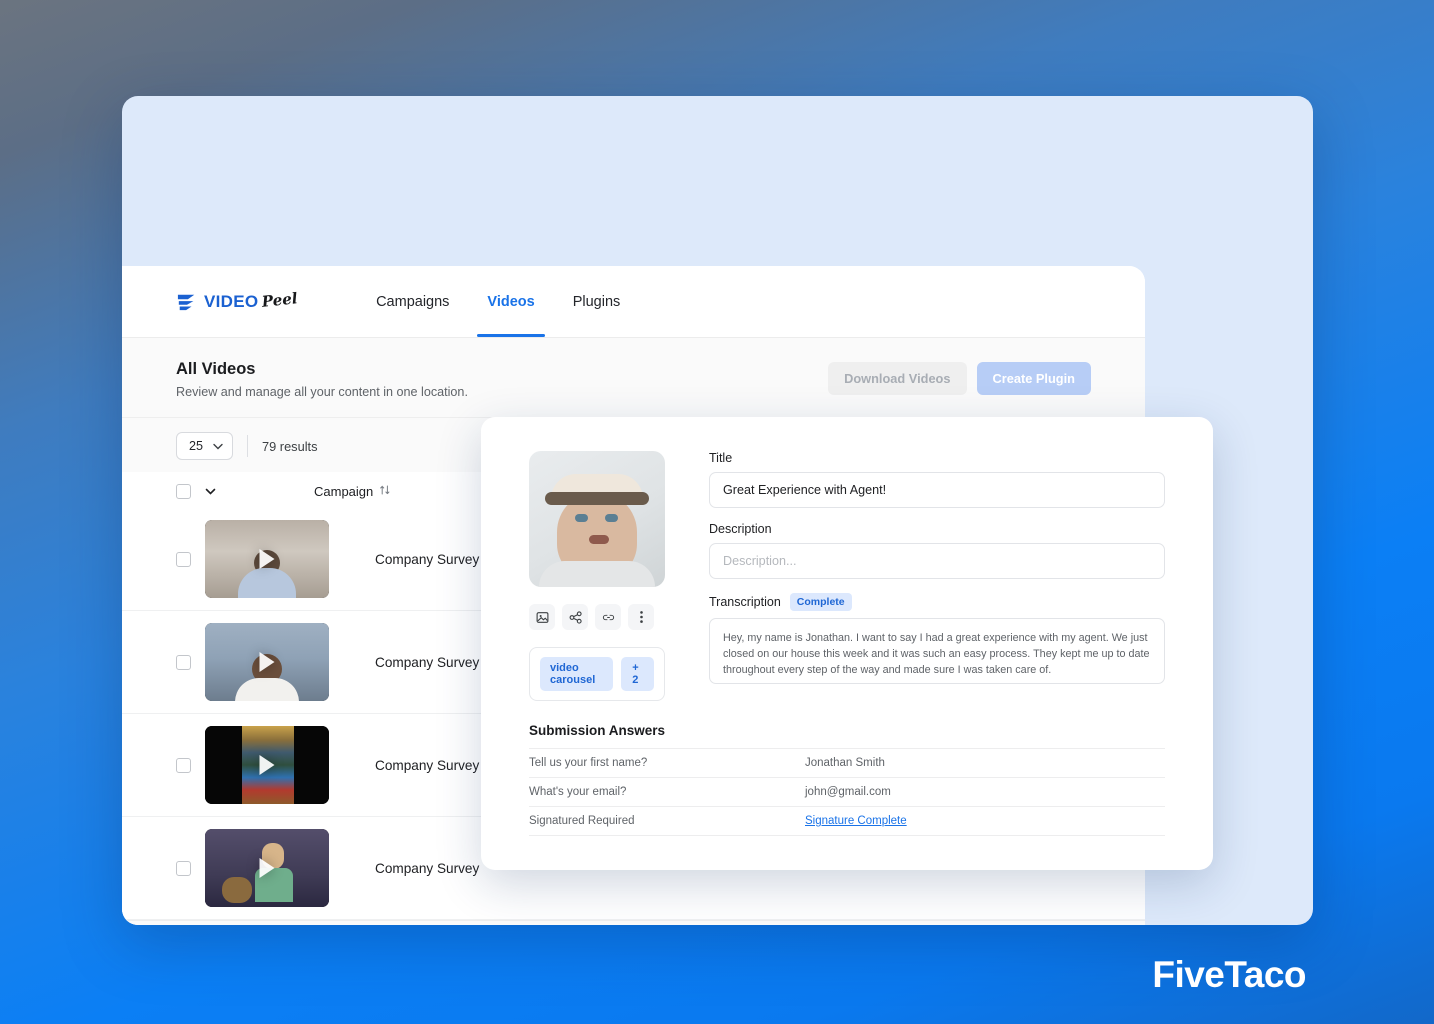 The height and width of the screenshot is (1024, 1434). I want to click on app-logo: VIDEO Peel, so click(237, 300).